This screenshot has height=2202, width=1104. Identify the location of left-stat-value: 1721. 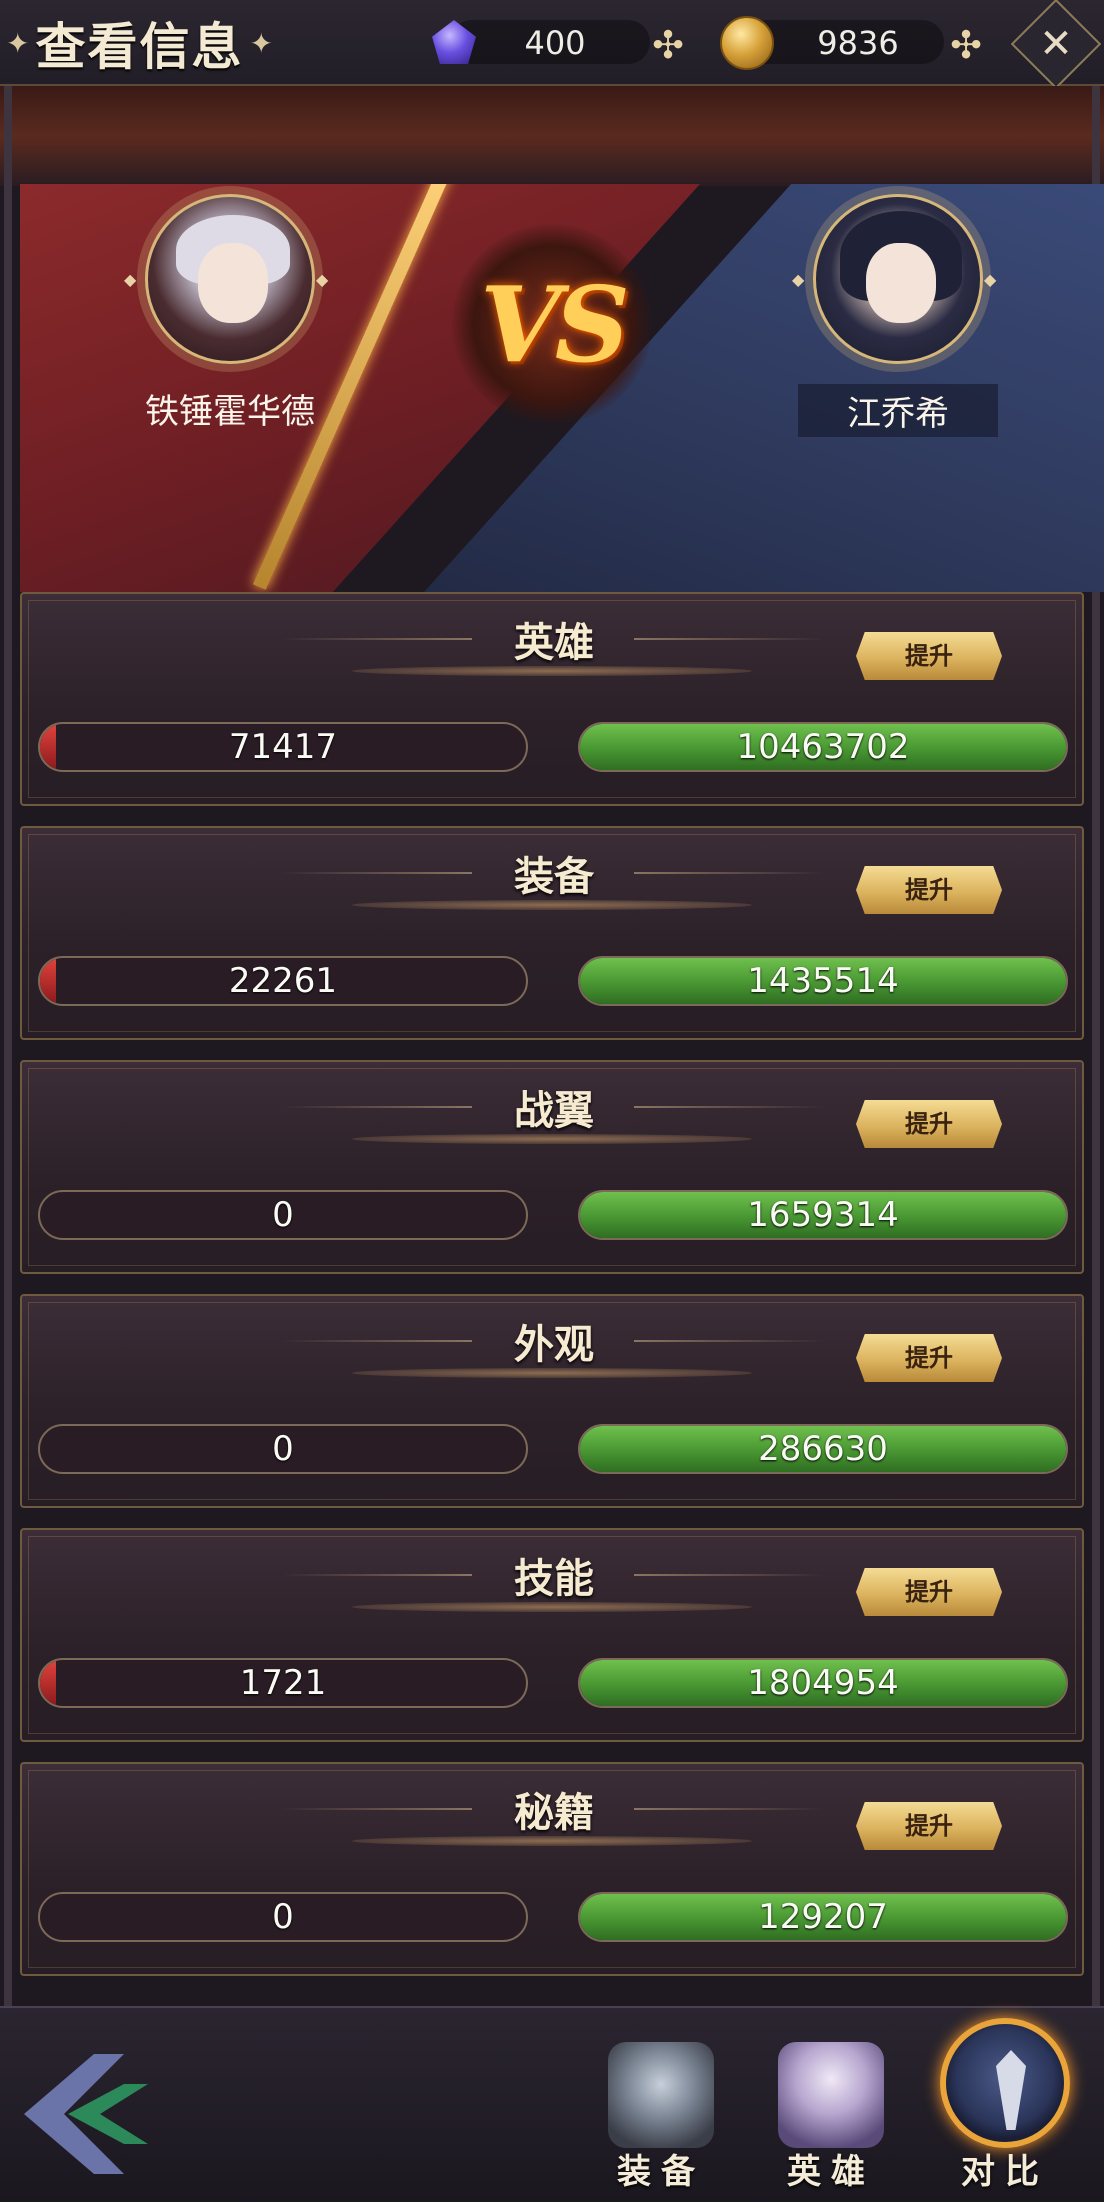
(283, 1683).